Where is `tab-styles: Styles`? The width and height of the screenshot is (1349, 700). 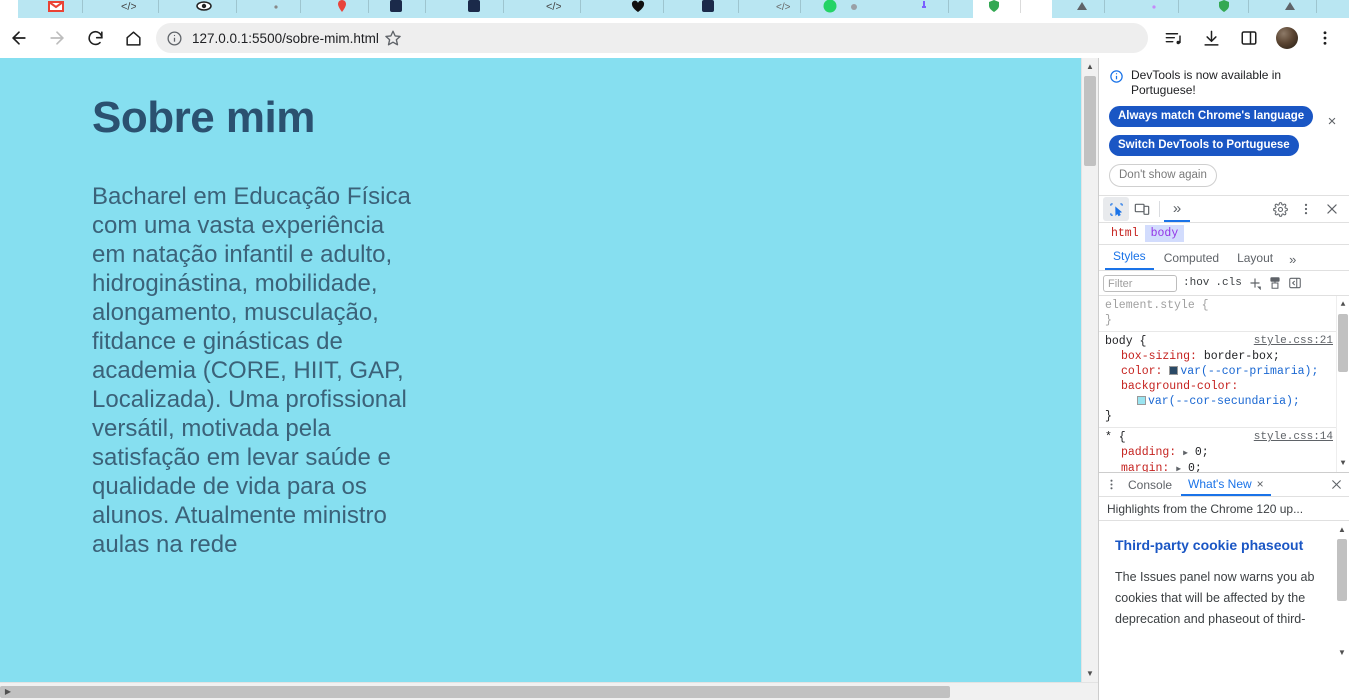
tab-styles: Styles is located at coordinates (1129, 257).